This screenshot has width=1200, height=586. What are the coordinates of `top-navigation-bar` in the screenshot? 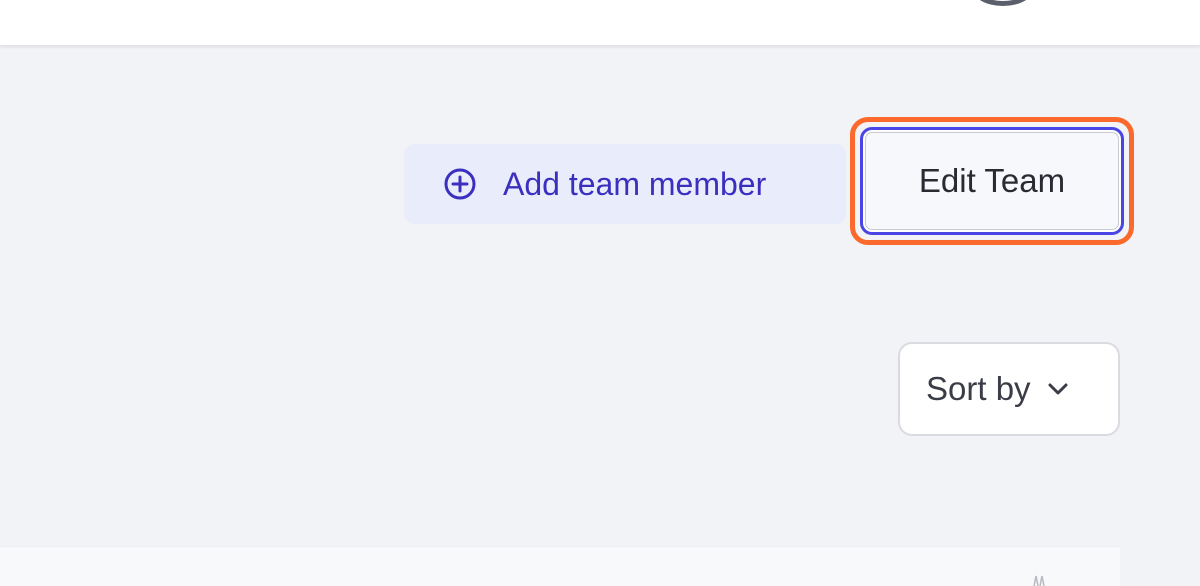 It's located at (600, 23).